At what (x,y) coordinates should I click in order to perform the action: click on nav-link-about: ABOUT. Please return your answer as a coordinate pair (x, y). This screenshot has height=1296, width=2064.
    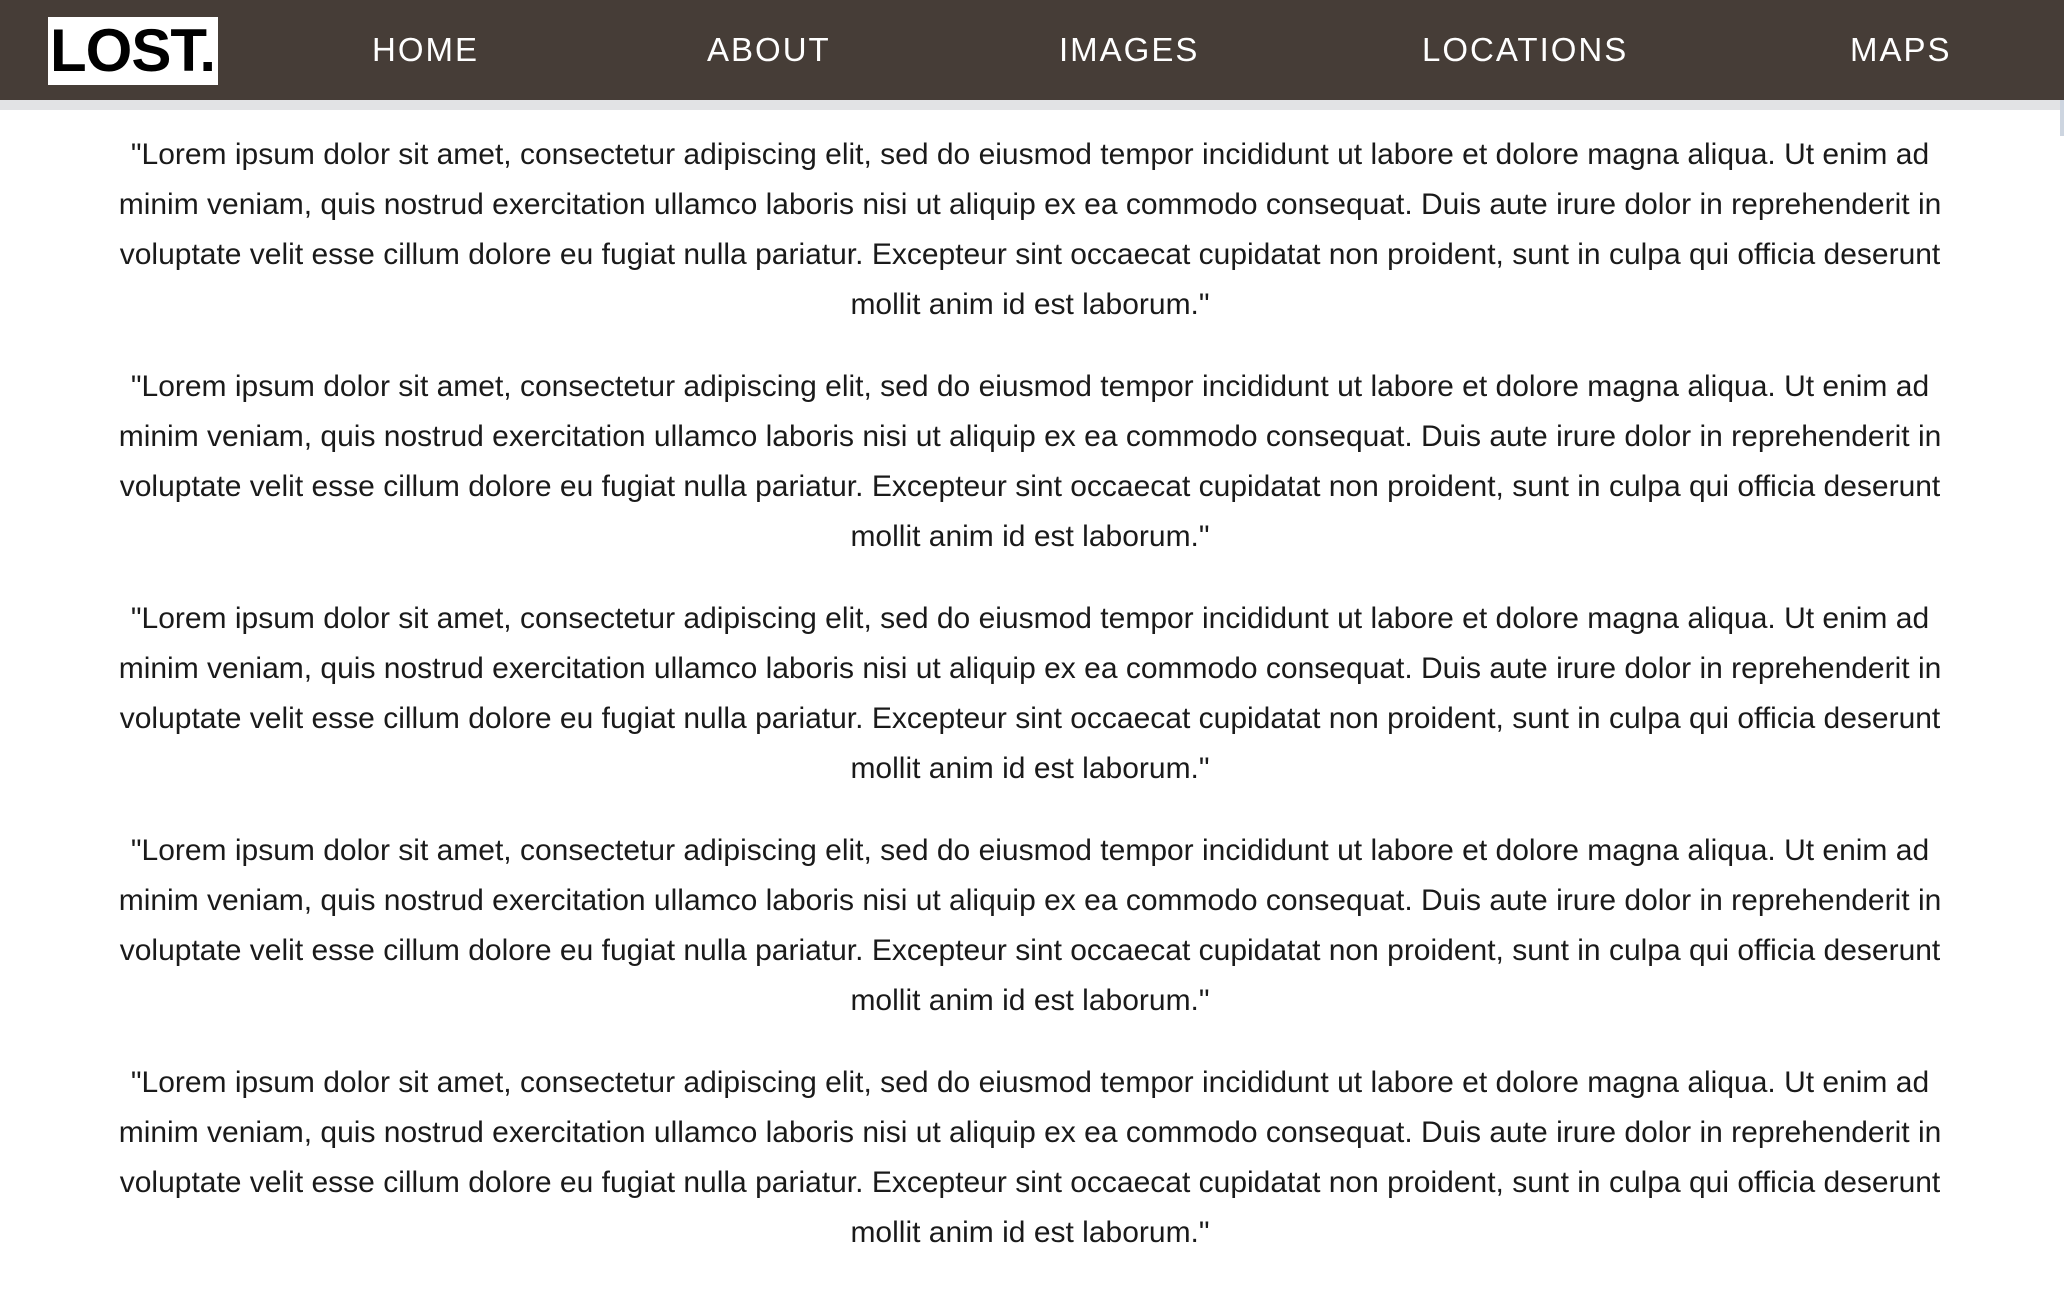
    Looking at the image, I should click on (769, 50).